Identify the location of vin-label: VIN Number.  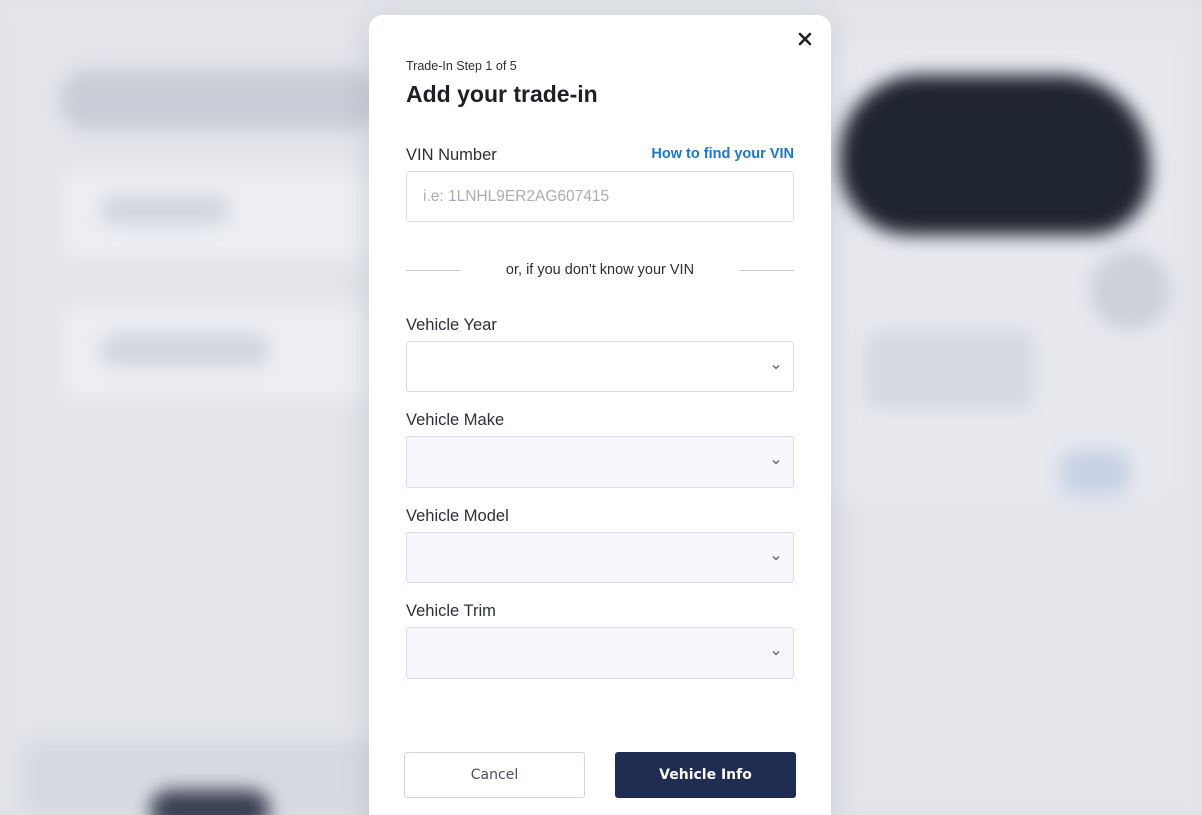
(451, 155).